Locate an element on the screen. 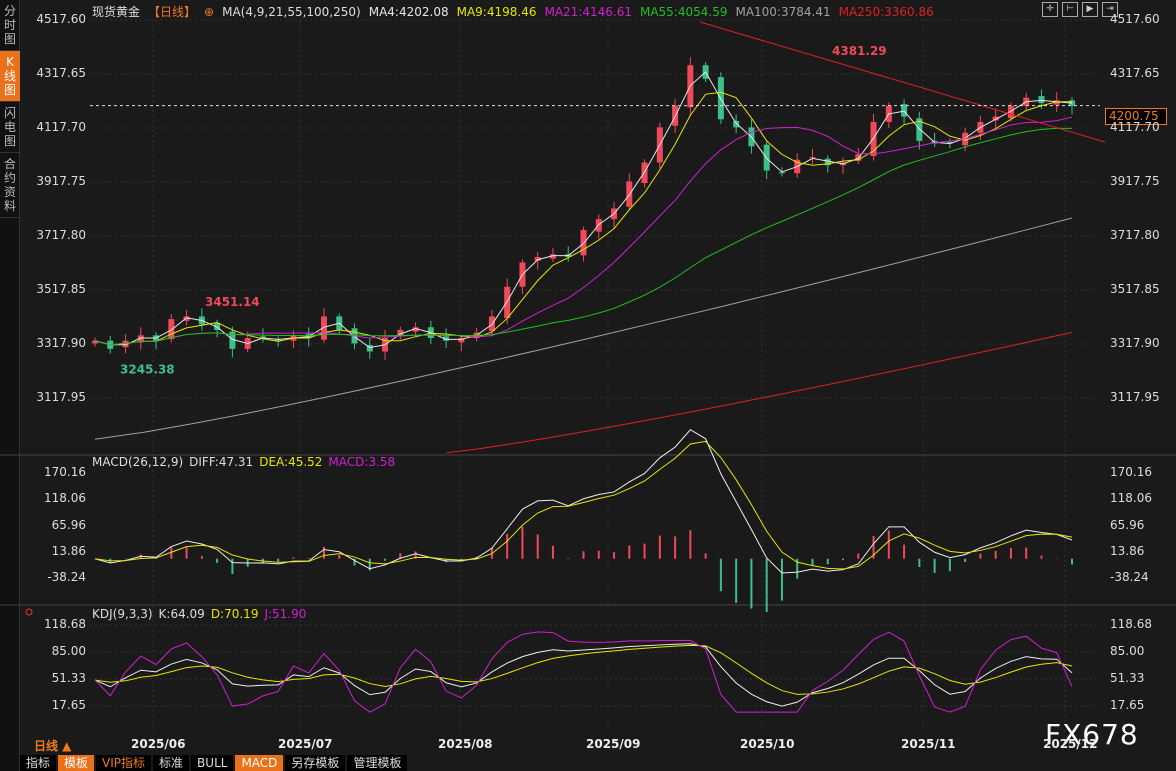  macd-axis-label-left: 118.06 is located at coordinates (65, 498).